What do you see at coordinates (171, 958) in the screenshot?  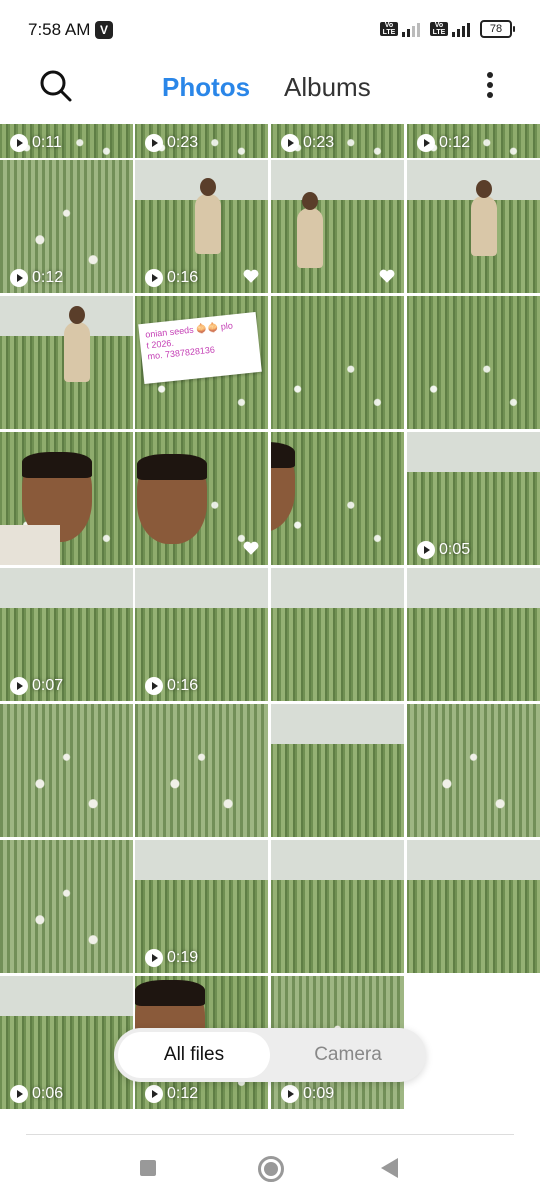 I see `video-duration: 0:19` at bounding box center [171, 958].